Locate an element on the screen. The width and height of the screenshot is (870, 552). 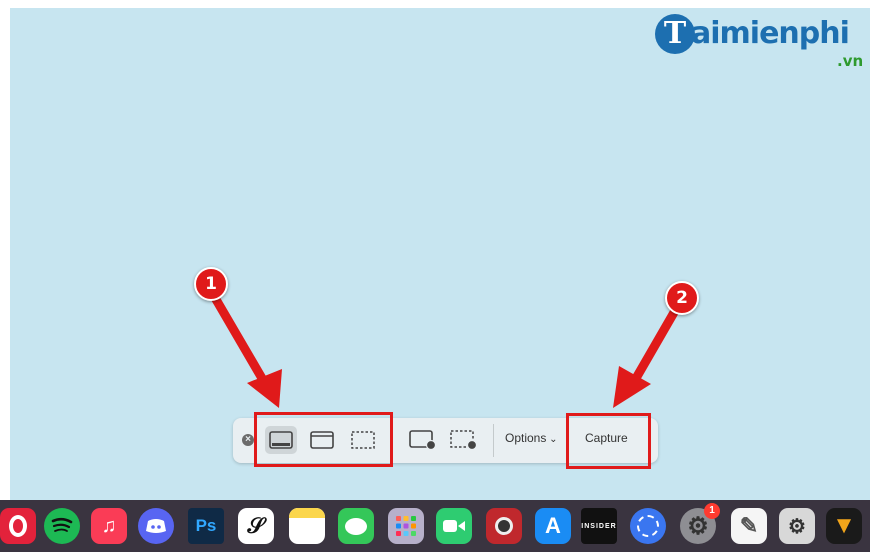
notification-badge: 1 is located at coordinates (712, 511).